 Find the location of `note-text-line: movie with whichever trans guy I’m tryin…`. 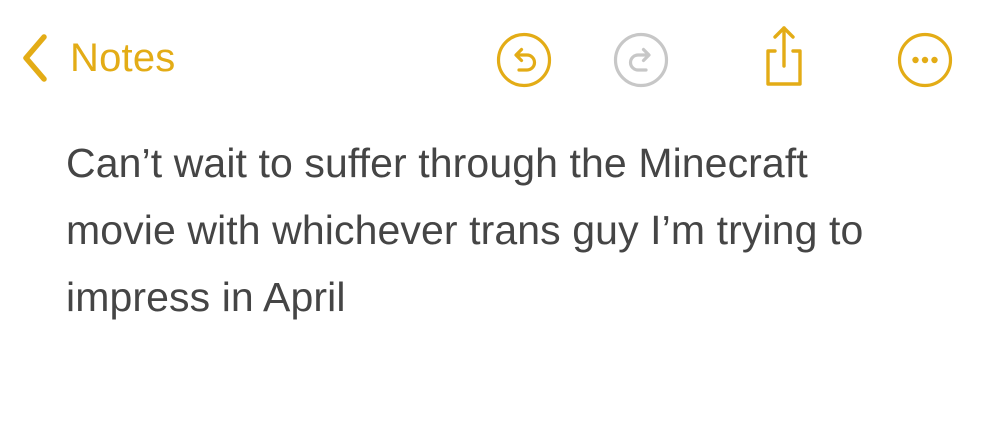

note-text-line: movie with whichever trans guy I’m tryin… is located at coordinates (465, 230).